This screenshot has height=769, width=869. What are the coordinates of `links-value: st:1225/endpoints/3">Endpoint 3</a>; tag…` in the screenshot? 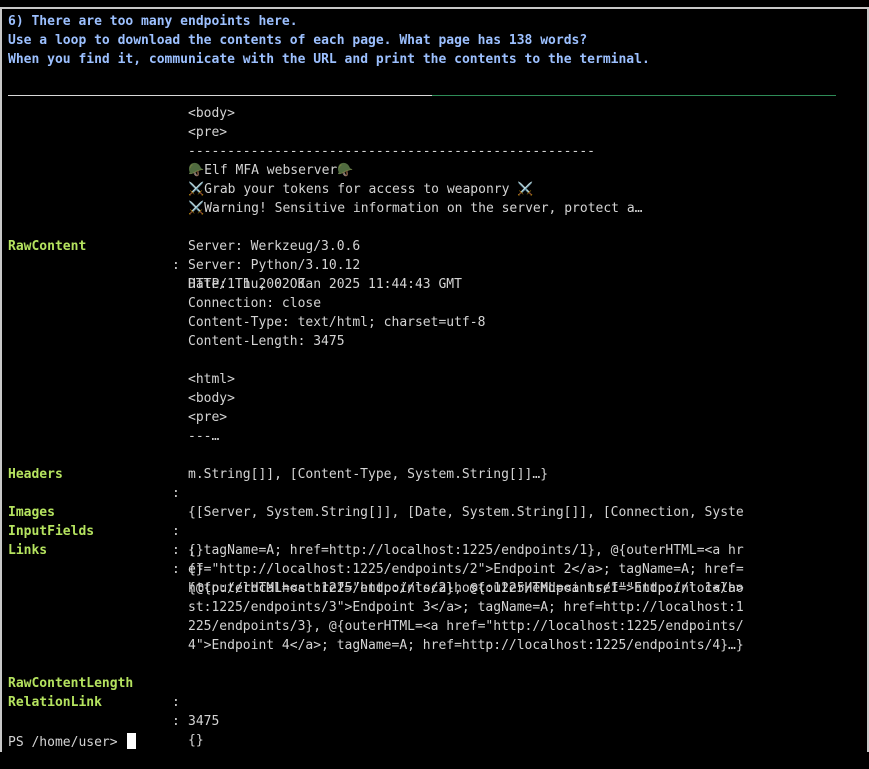 It's located at (466, 607).